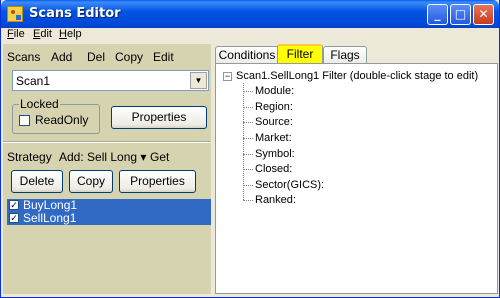 The image size is (500, 298). Describe the element at coordinates (250, 14) in the screenshot. I see `title-bar: Scans Editor _ □ ✕` at that location.